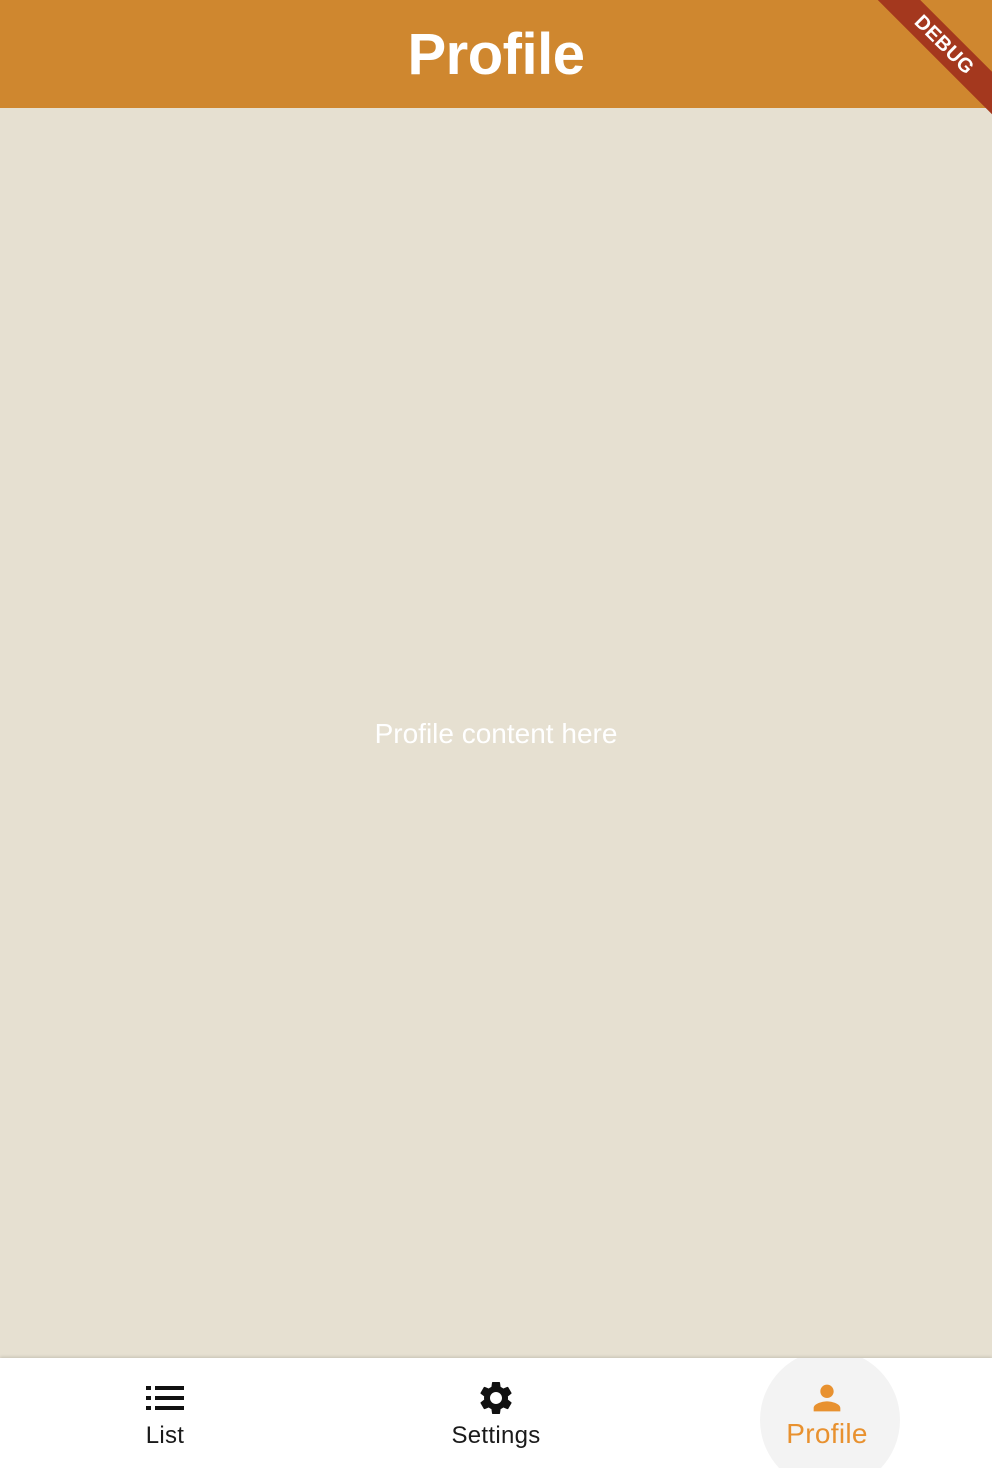 The width and height of the screenshot is (992, 1468). What do you see at coordinates (496, 1435) in the screenshot?
I see `nav-item-settings-label: Settings` at bounding box center [496, 1435].